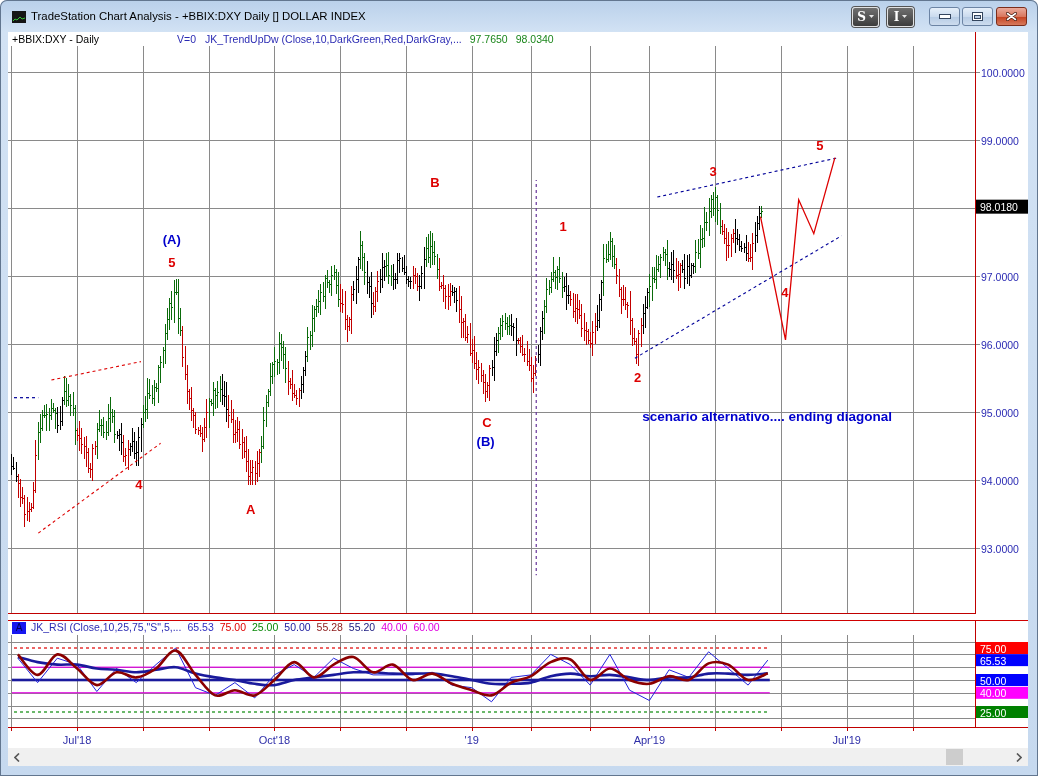 This screenshot has height=776, width=1038. I want to click on wave-label: 2, so click(637, 378).